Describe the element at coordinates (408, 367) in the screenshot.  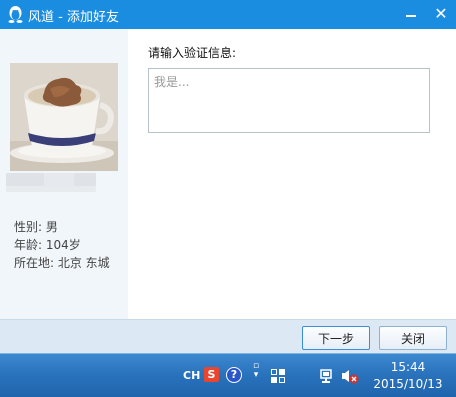
I see `clock-time: 15:44` at that location.